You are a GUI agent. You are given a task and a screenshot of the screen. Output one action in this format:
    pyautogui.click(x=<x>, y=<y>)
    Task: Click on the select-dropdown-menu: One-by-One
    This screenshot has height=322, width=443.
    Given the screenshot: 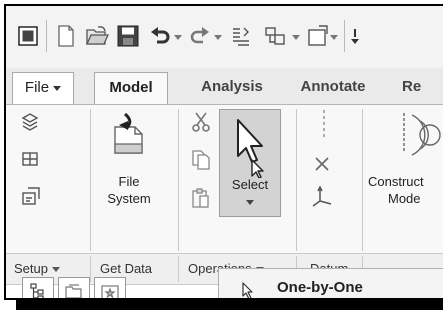 What is the action you would take?
    pyautogui.click(x=330, y=283)
    